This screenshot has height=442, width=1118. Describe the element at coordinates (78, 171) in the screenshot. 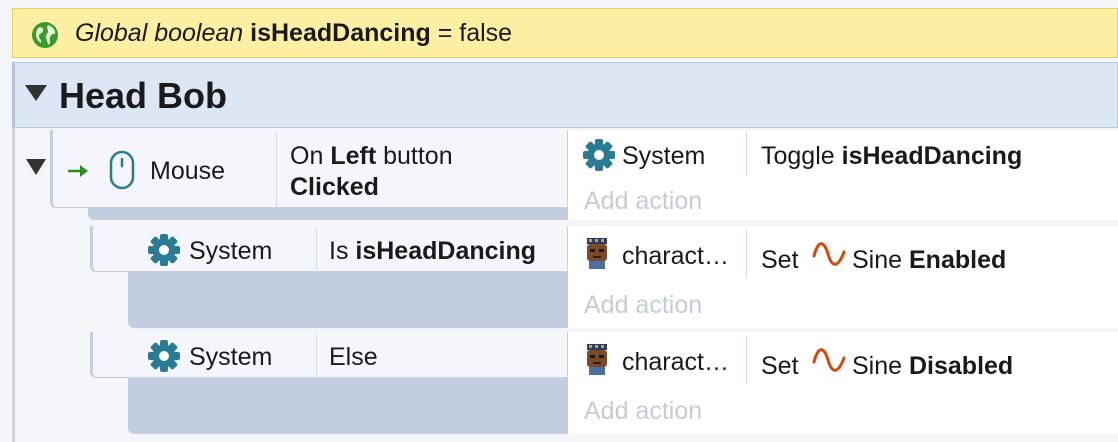

I see `trigger-arrow-icon` at that location.